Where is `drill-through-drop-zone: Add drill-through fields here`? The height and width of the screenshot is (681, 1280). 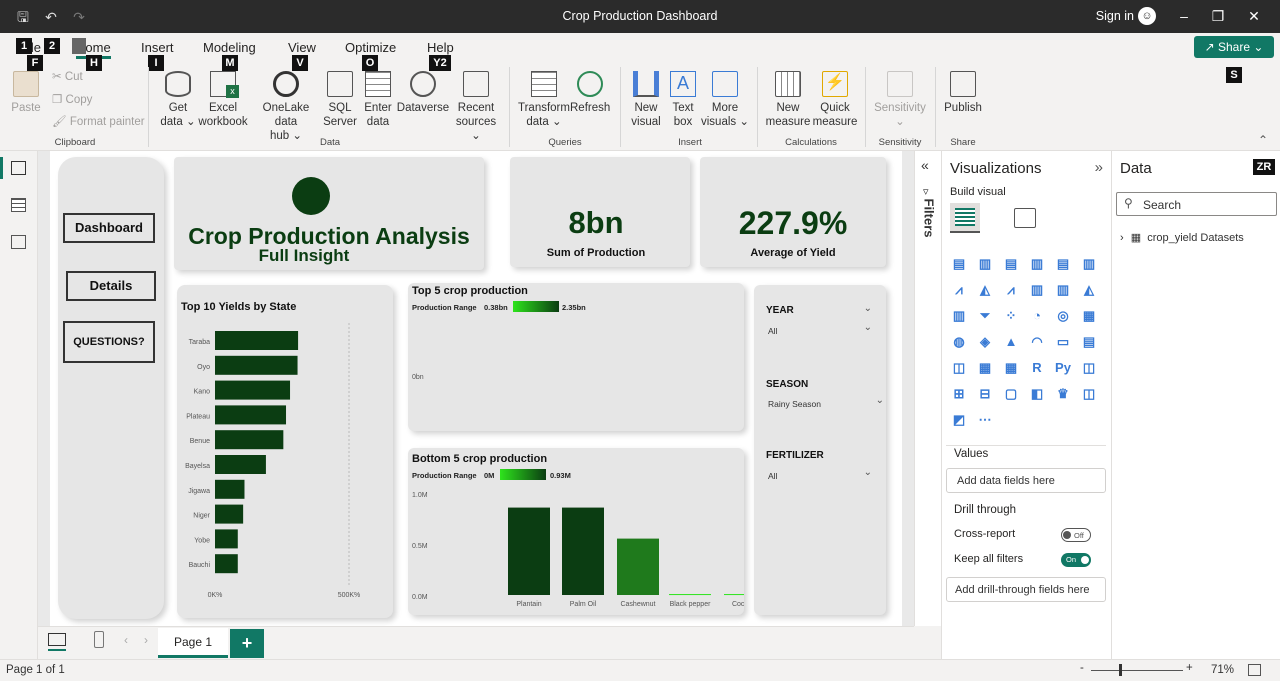 drill-through-drop-zone: Add drill-through fields here is located at coordinates (1026, 589).